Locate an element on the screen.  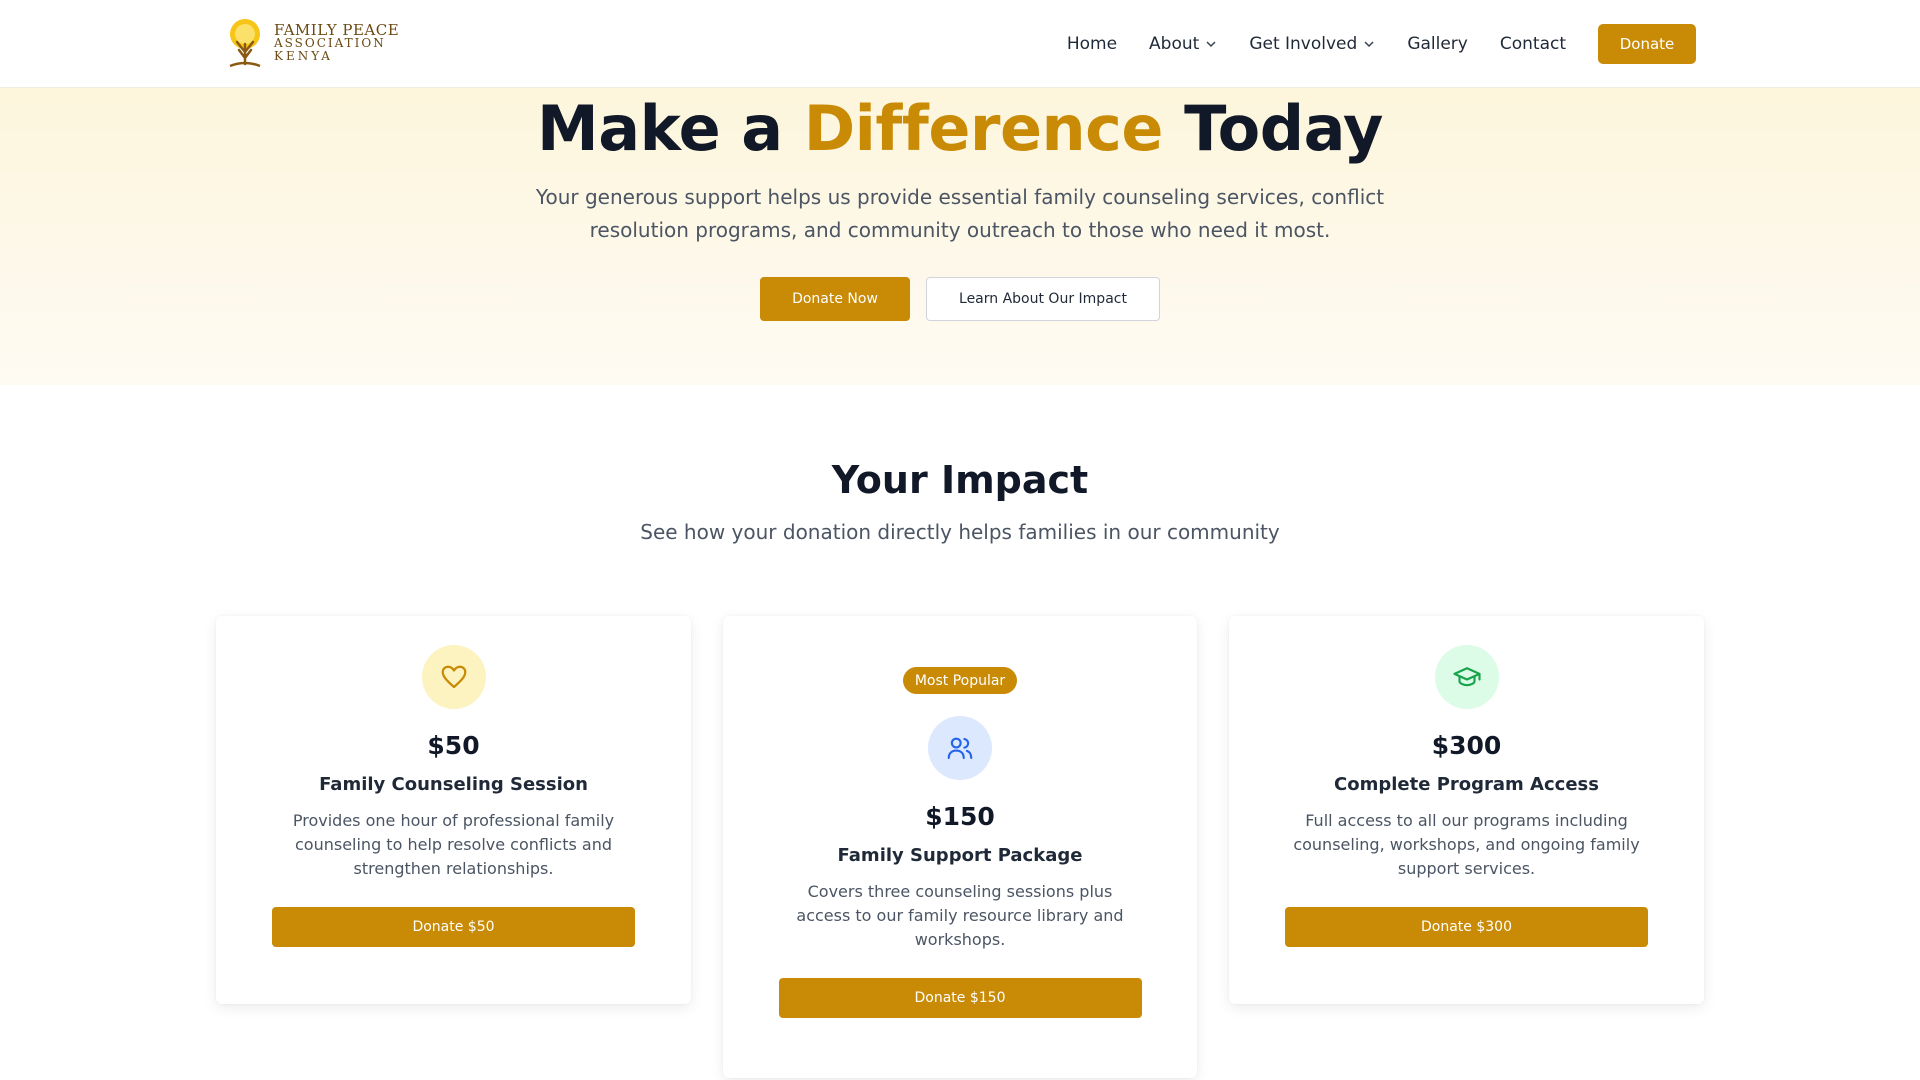
impact-title: Your Impact is located at coordinates (960, 480).